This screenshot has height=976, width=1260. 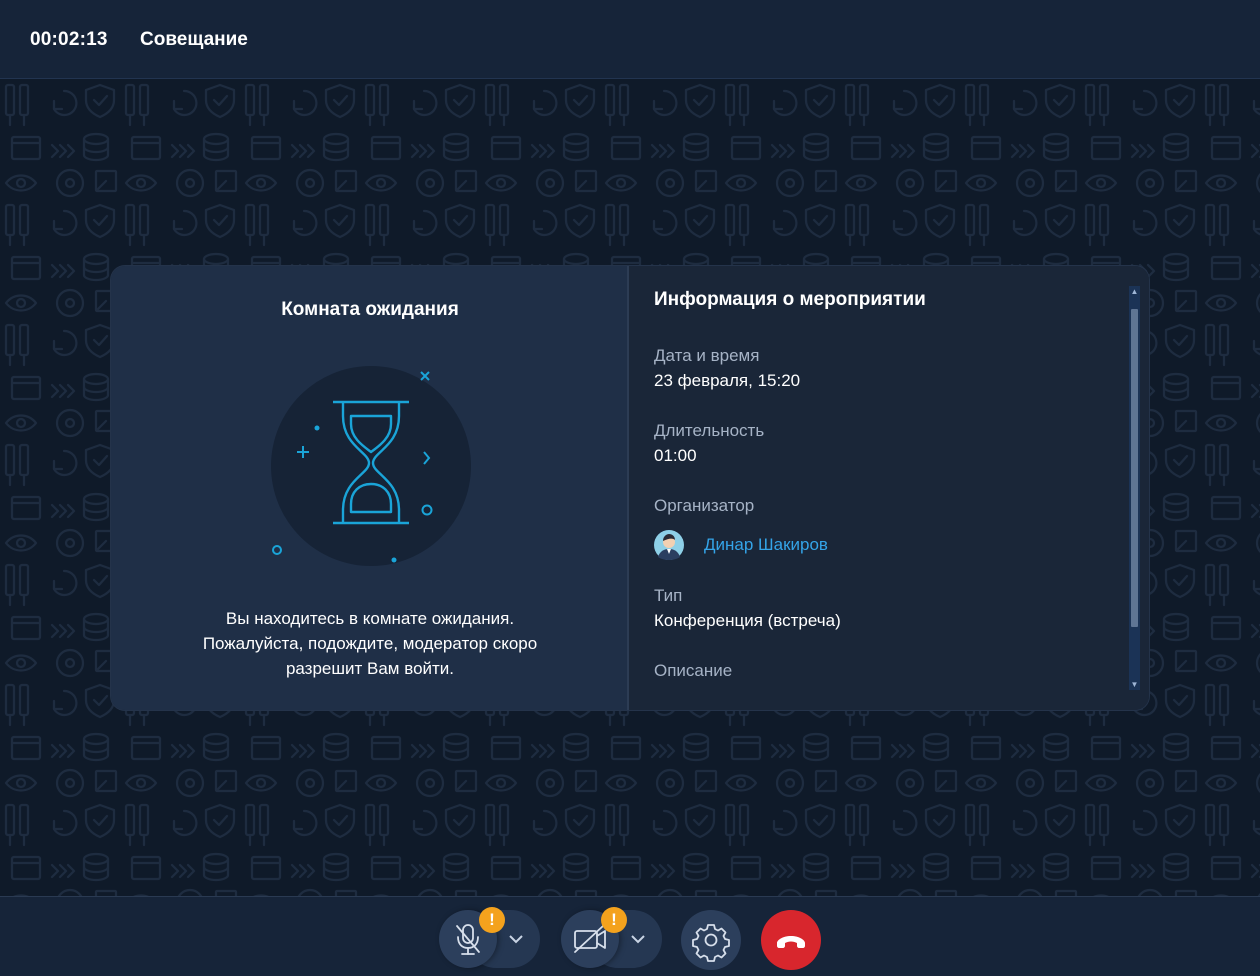 What do you see at coordinates (630, 39) in the screenshot?
I see `top-bar: 00:02:13 Совещание` at bounding box center [630, 39].